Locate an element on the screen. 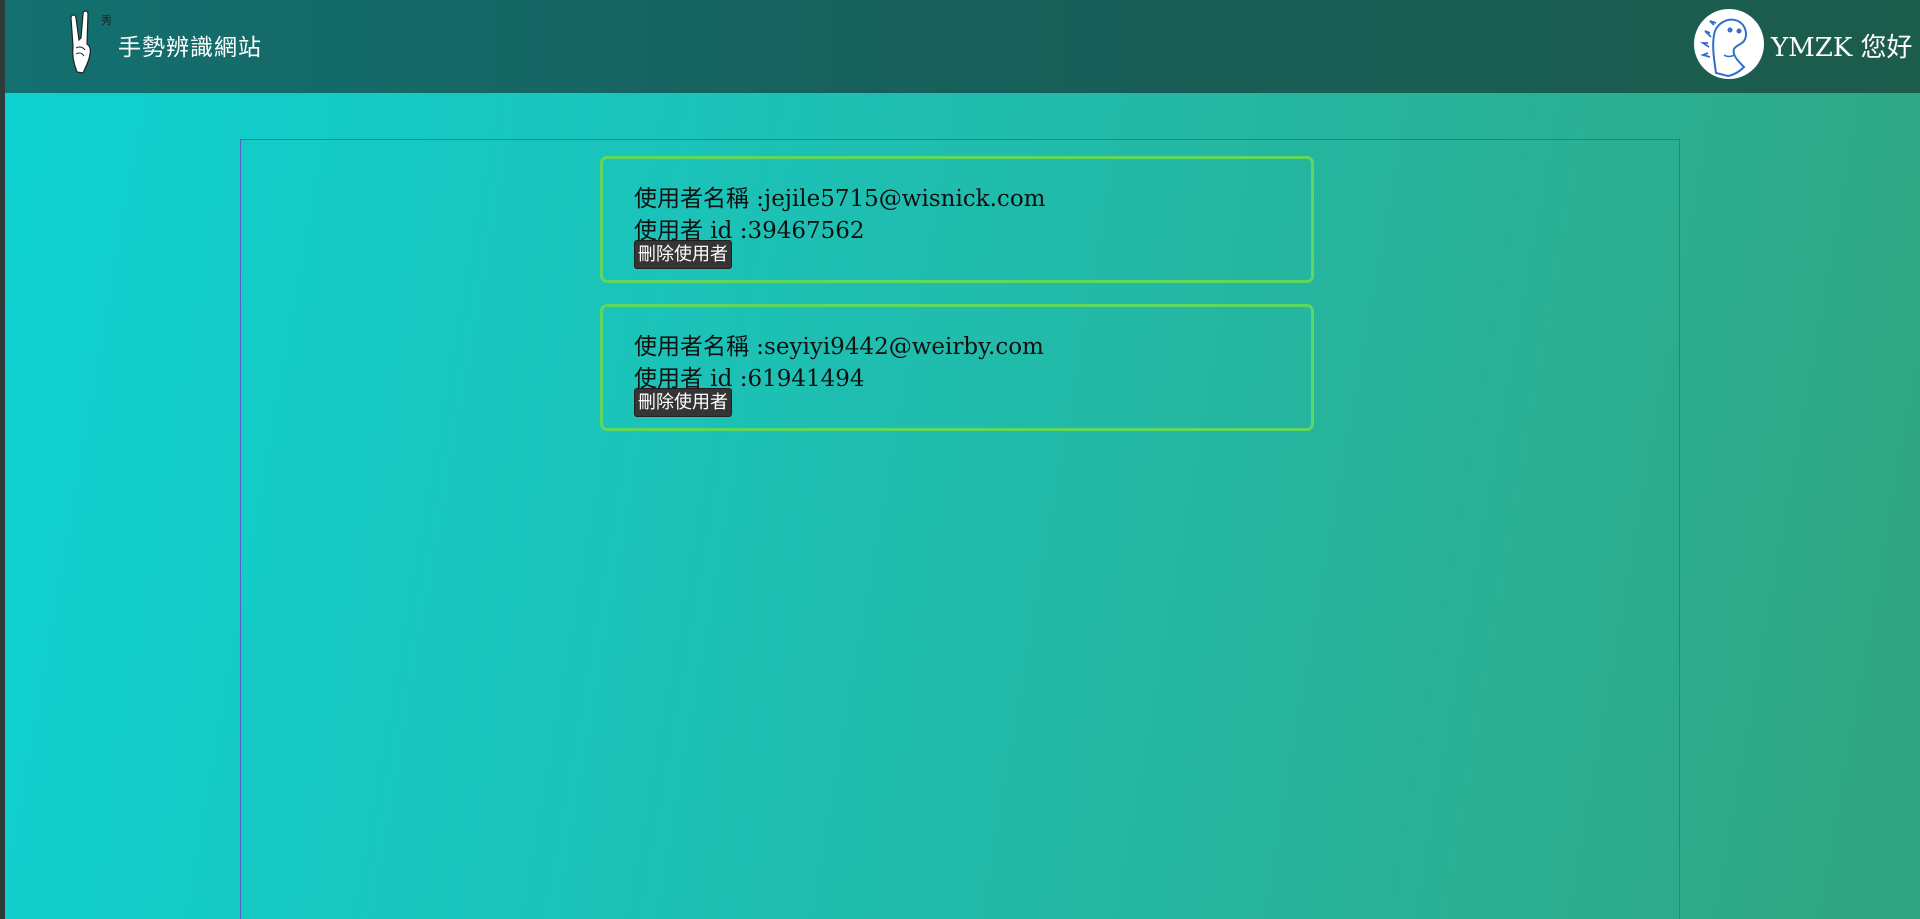  site-title: 手勢辨識網站 is located at coordinates (190, 45).